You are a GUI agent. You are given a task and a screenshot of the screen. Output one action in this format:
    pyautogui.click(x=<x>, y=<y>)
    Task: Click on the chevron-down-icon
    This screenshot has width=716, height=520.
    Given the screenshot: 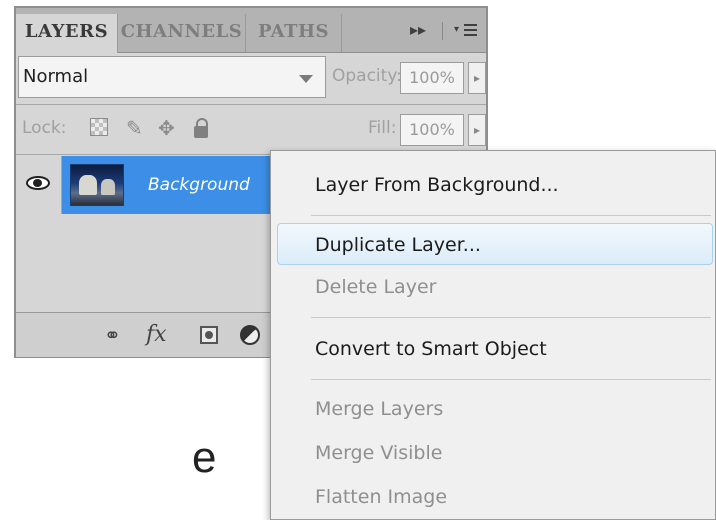 What is the action you would take?
    pyautogui.click(x=306, y=79)
    